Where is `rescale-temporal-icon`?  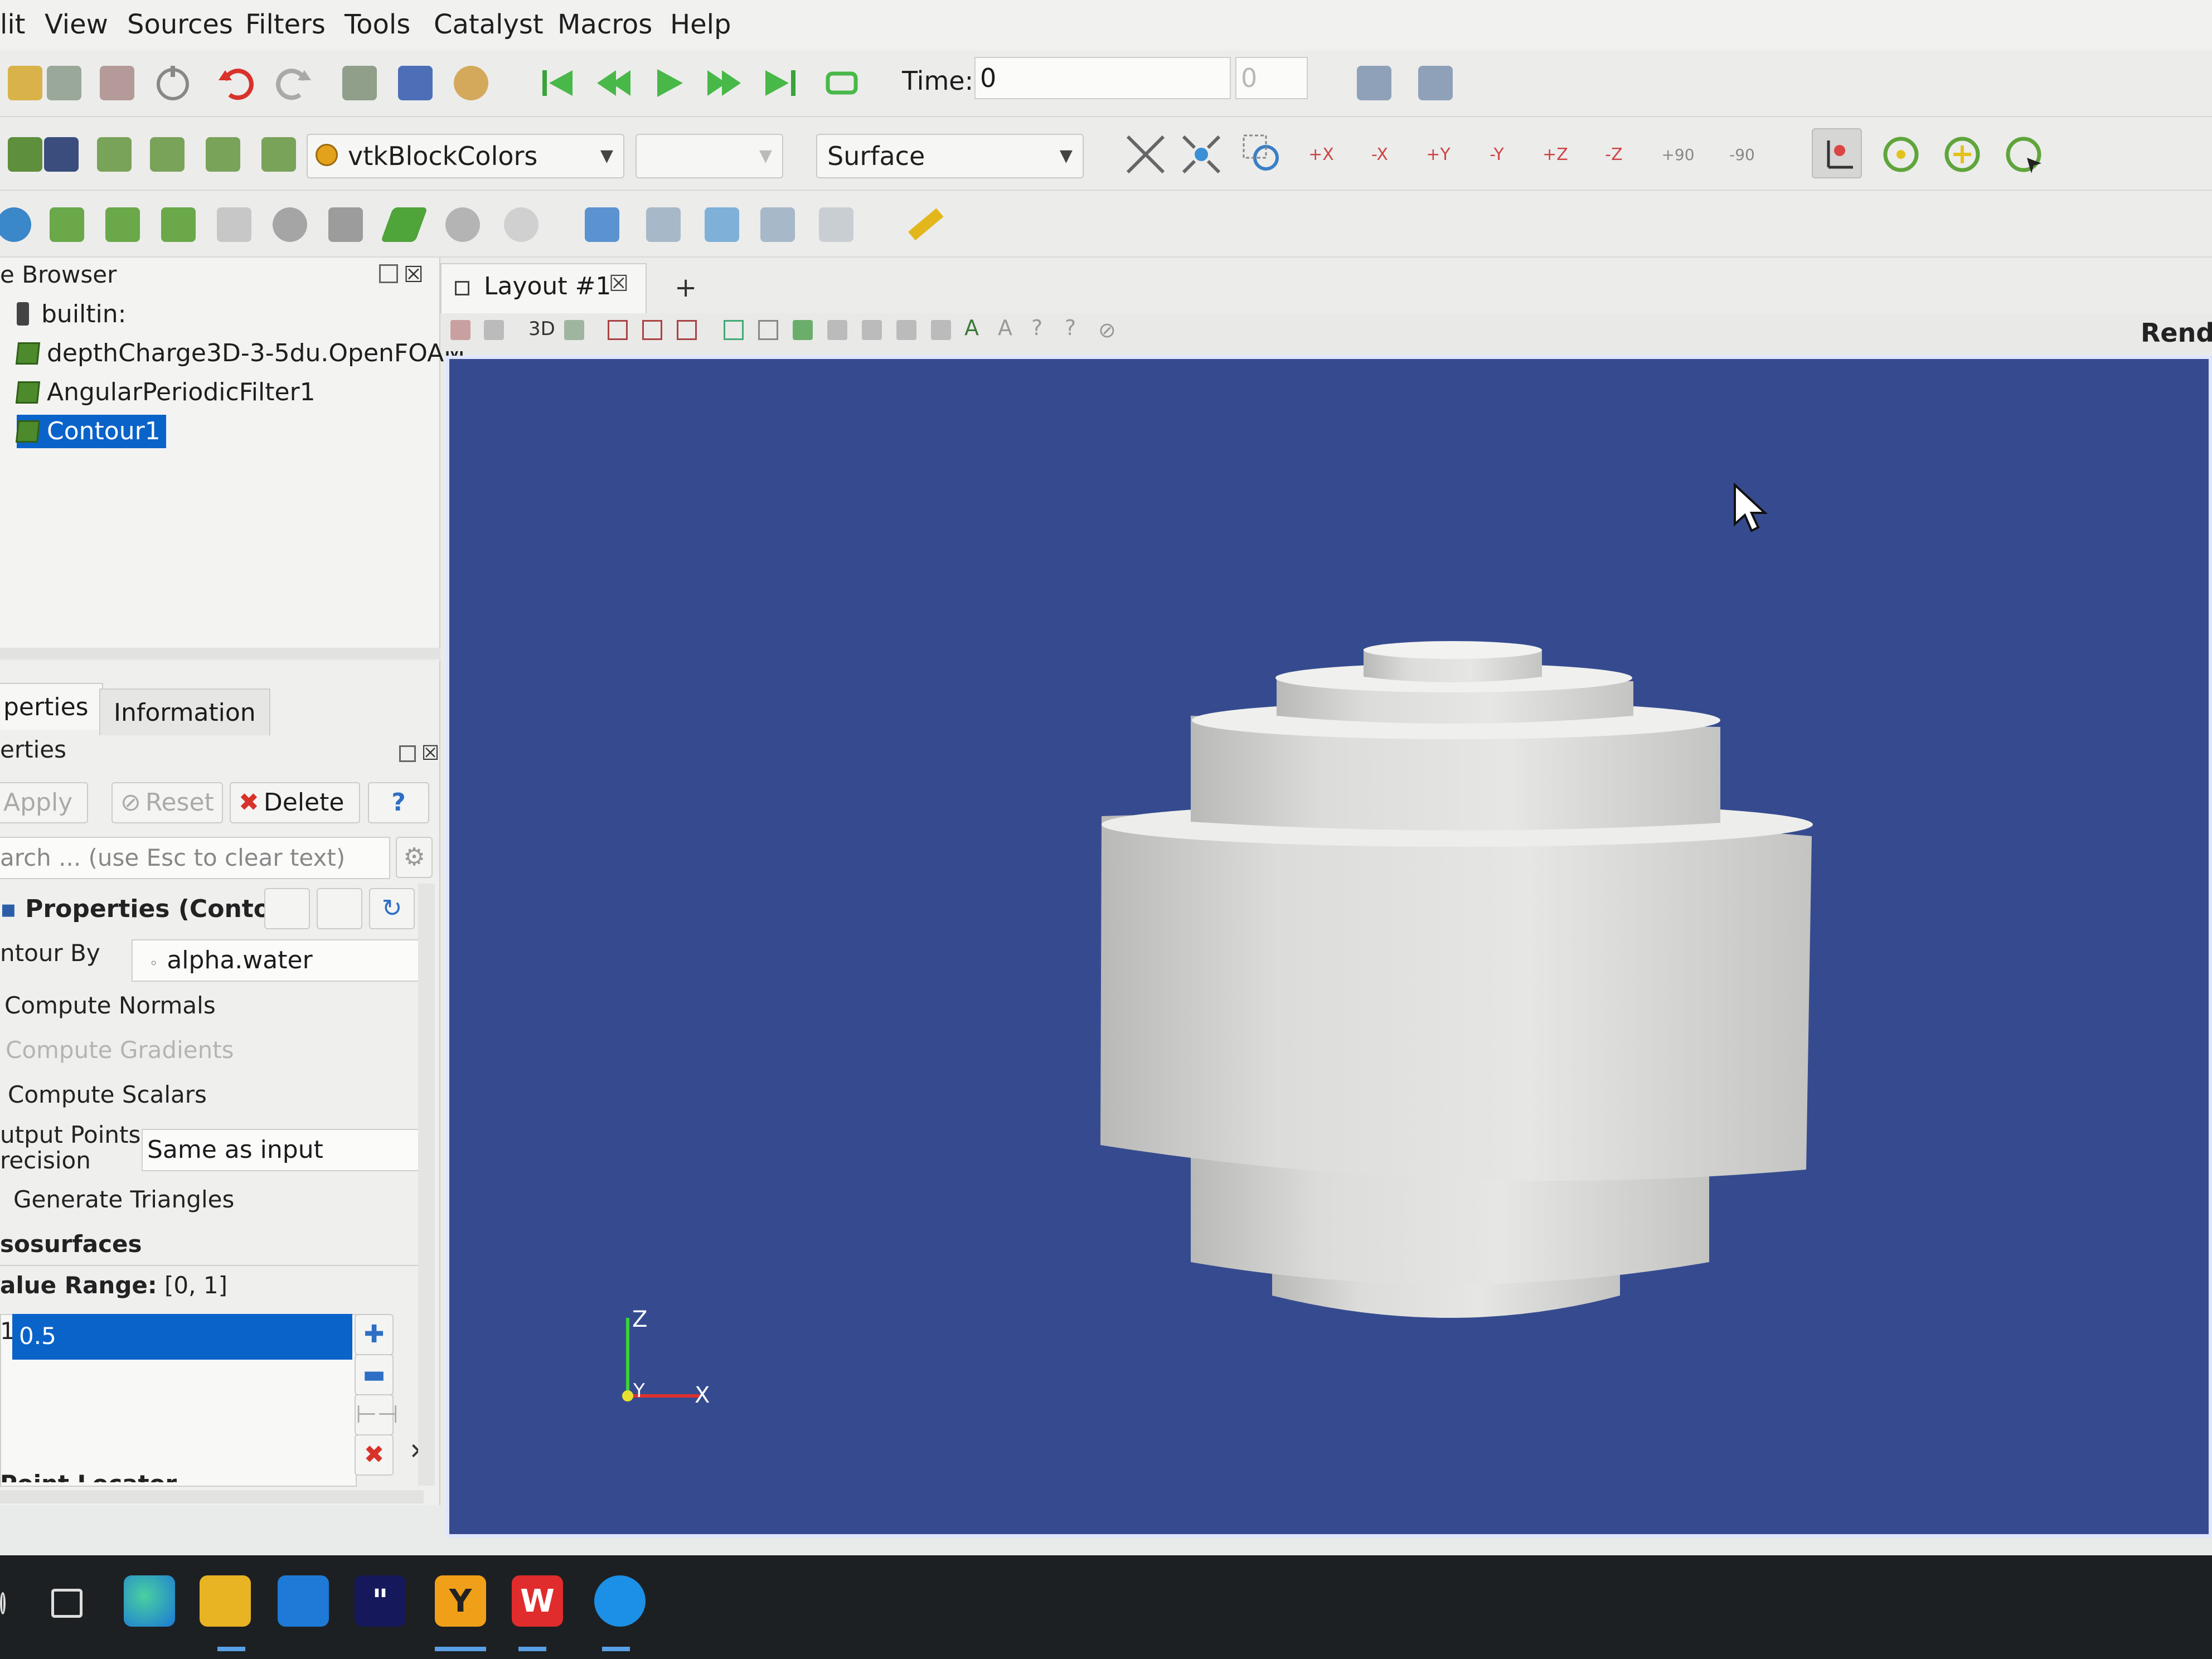
rescale-temporal-icon is located at coordinates (223, 155).